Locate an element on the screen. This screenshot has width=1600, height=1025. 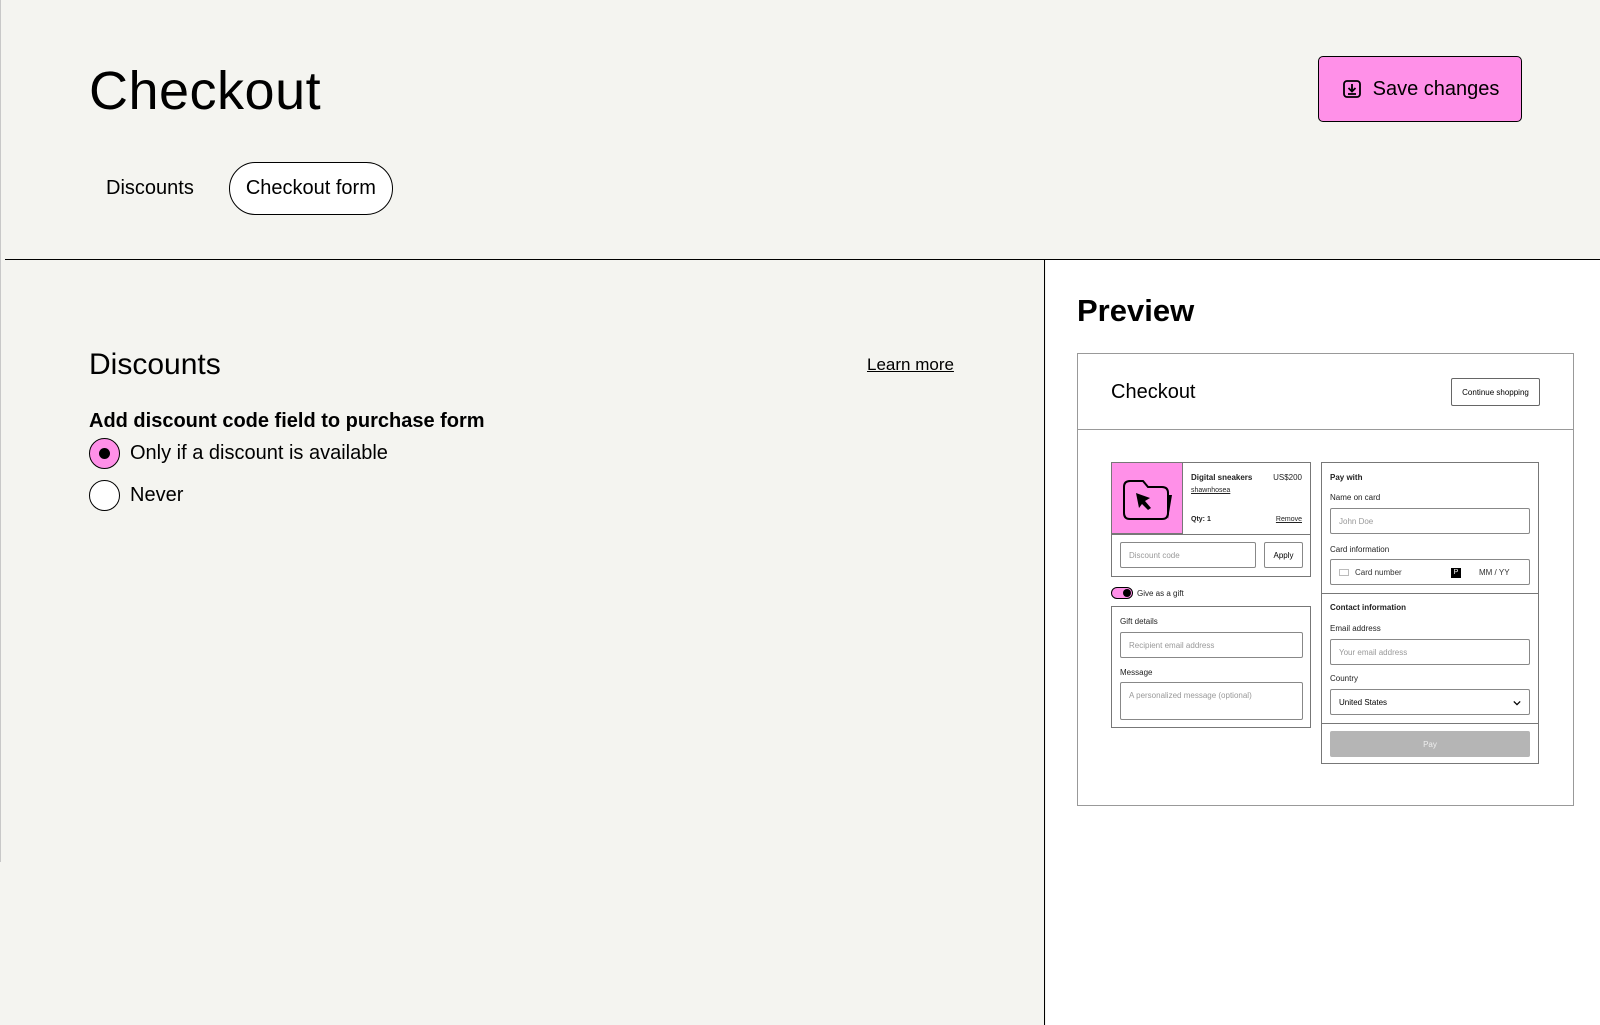
preview-checkout-title: Checkout is located at coordinates (1153, 392).